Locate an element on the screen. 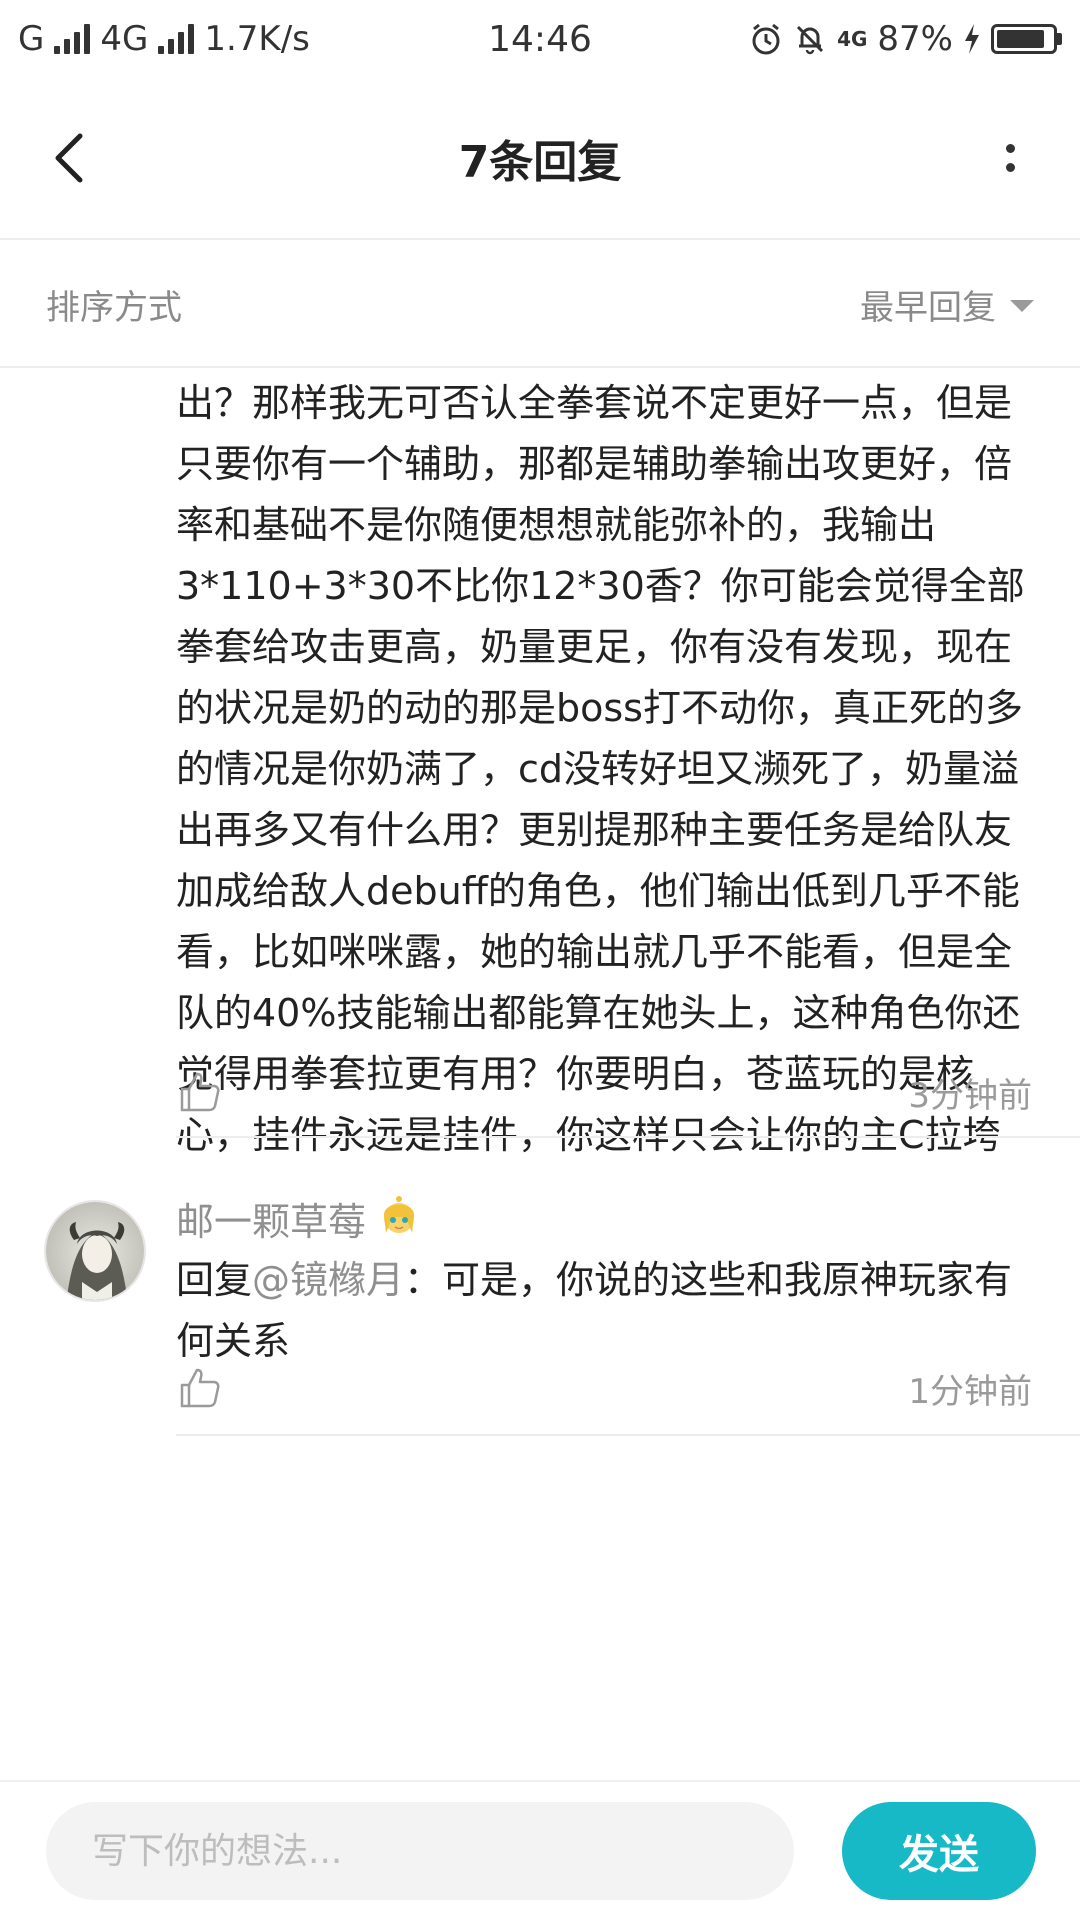 Image resolution: width=1080 pixels, height=1920 pixels. status-right: 4G 87% is located at coordinates (905, 39).